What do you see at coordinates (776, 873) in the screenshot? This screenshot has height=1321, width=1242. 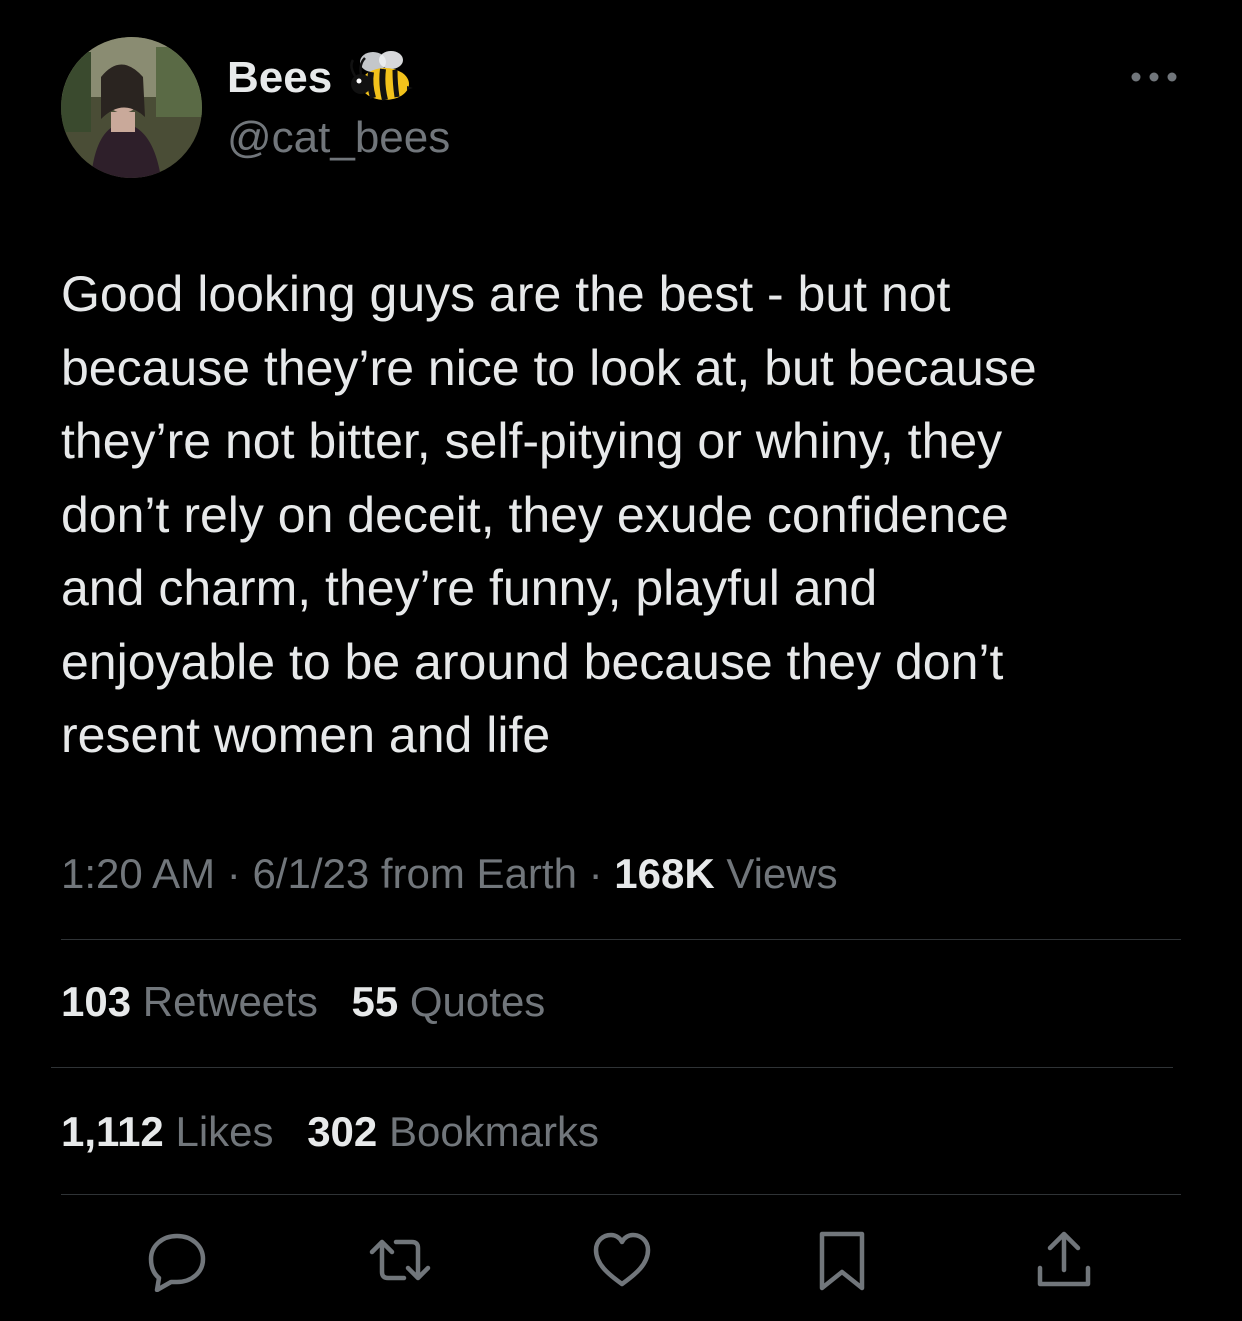 I see `views-label: Views` at bounding box center [776, 873].